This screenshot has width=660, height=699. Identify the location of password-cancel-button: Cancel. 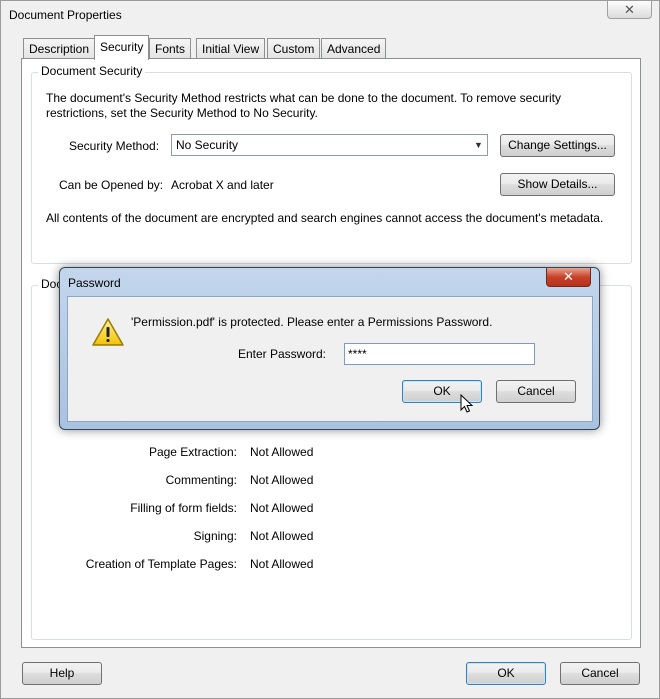
(536, 391).